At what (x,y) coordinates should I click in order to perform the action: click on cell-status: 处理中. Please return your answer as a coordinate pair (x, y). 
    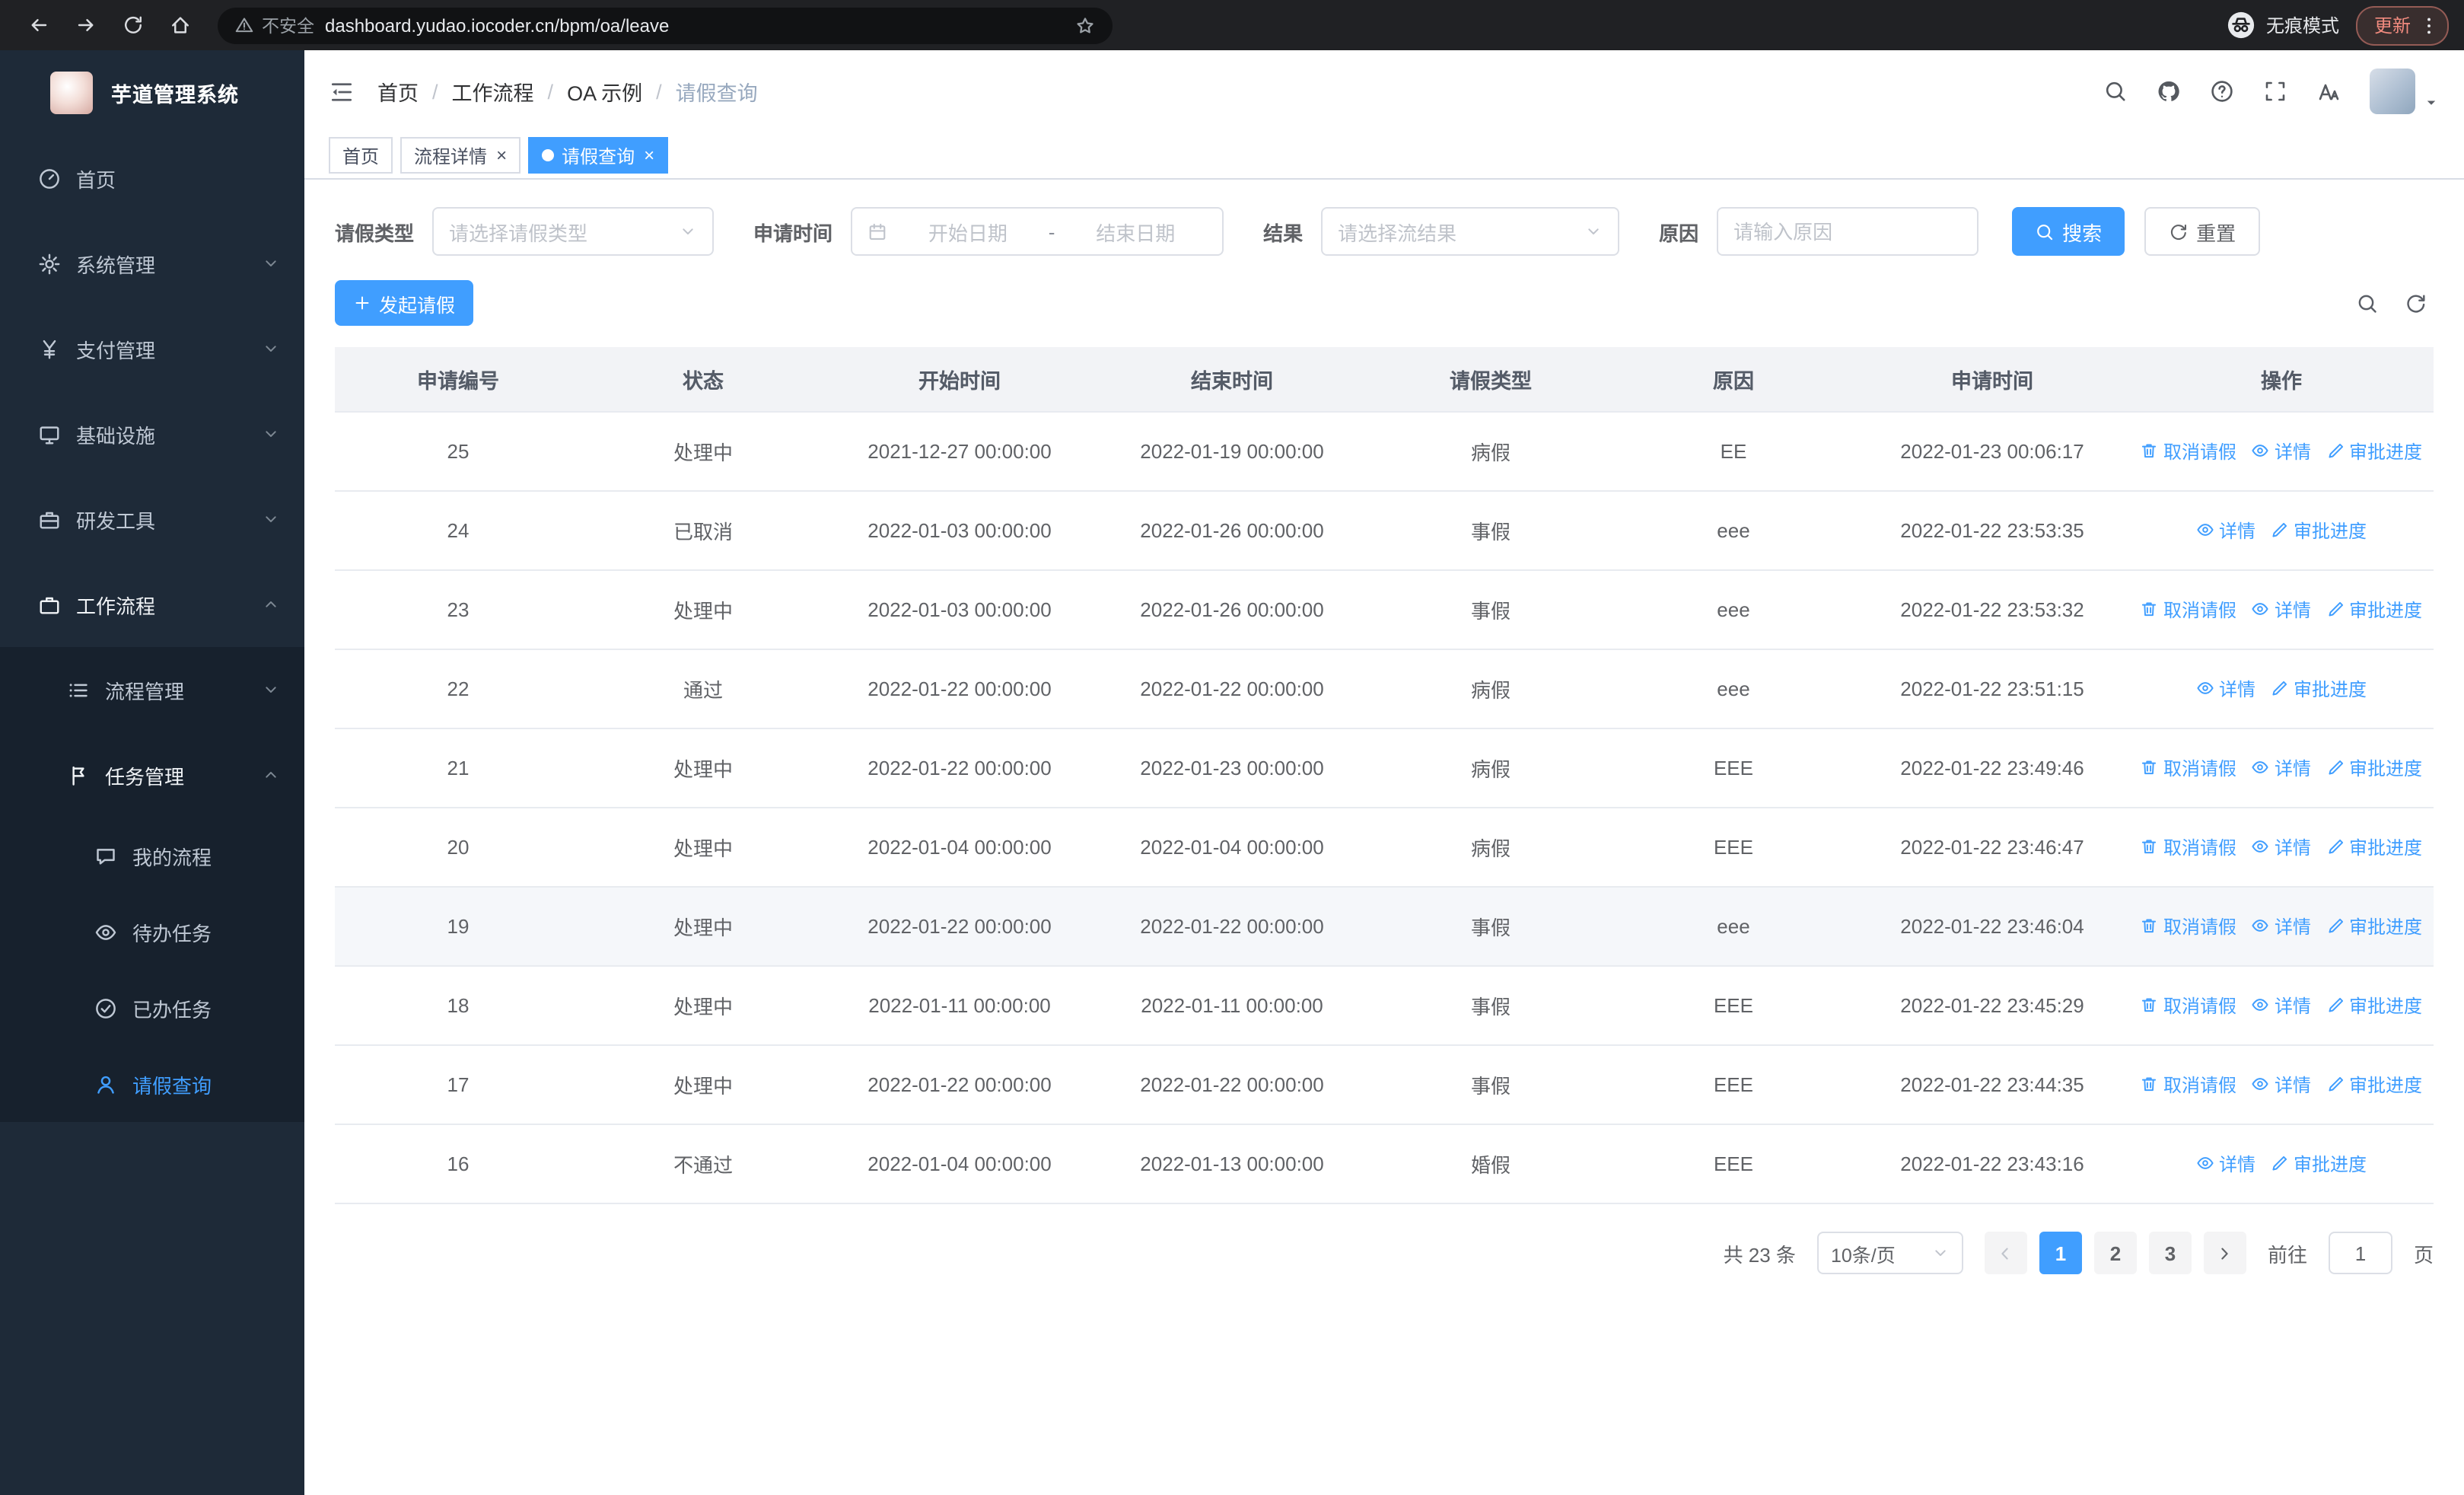
    Looking at the image, I should click on (703, 452).